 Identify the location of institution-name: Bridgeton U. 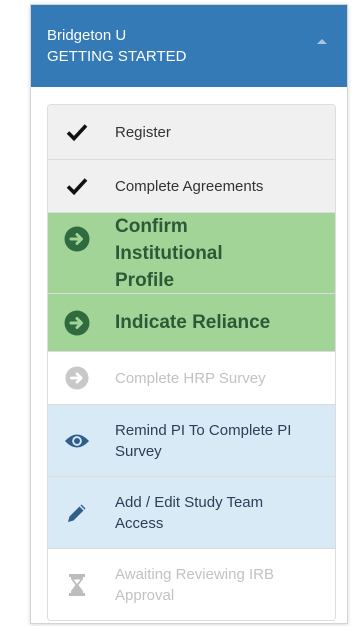
(87, 35).